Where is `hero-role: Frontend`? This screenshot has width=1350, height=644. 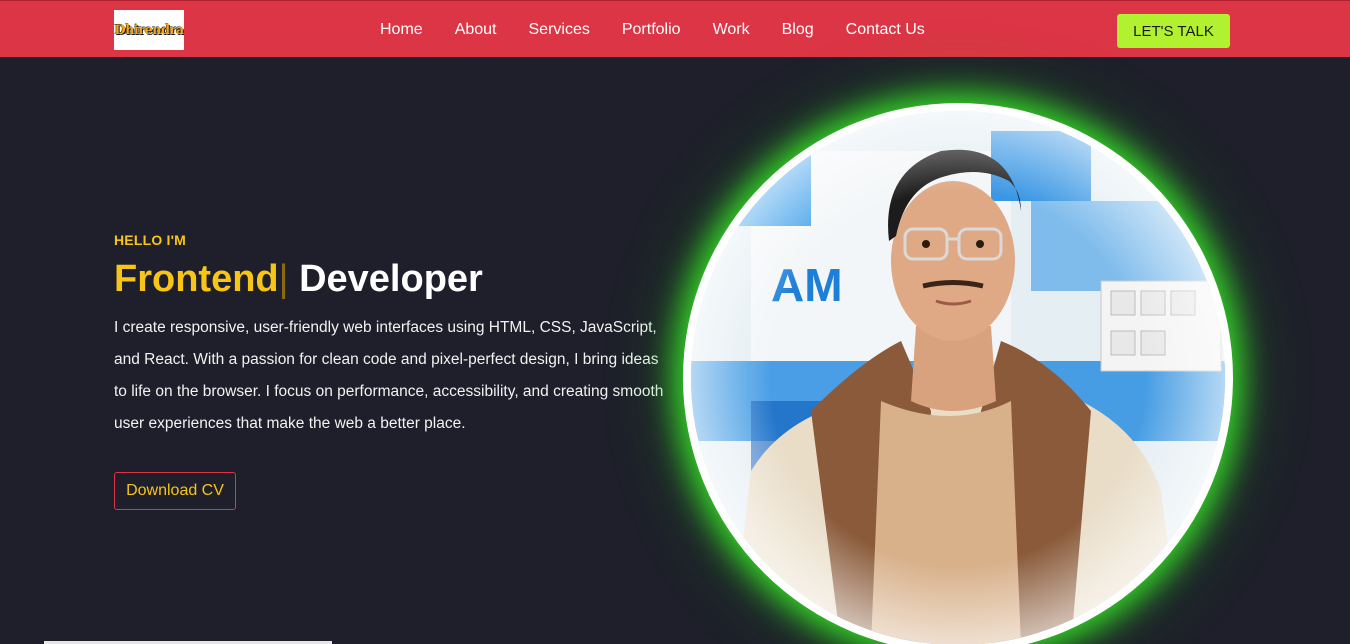 hero-role: Frontend is located at coordinates (196, 279).